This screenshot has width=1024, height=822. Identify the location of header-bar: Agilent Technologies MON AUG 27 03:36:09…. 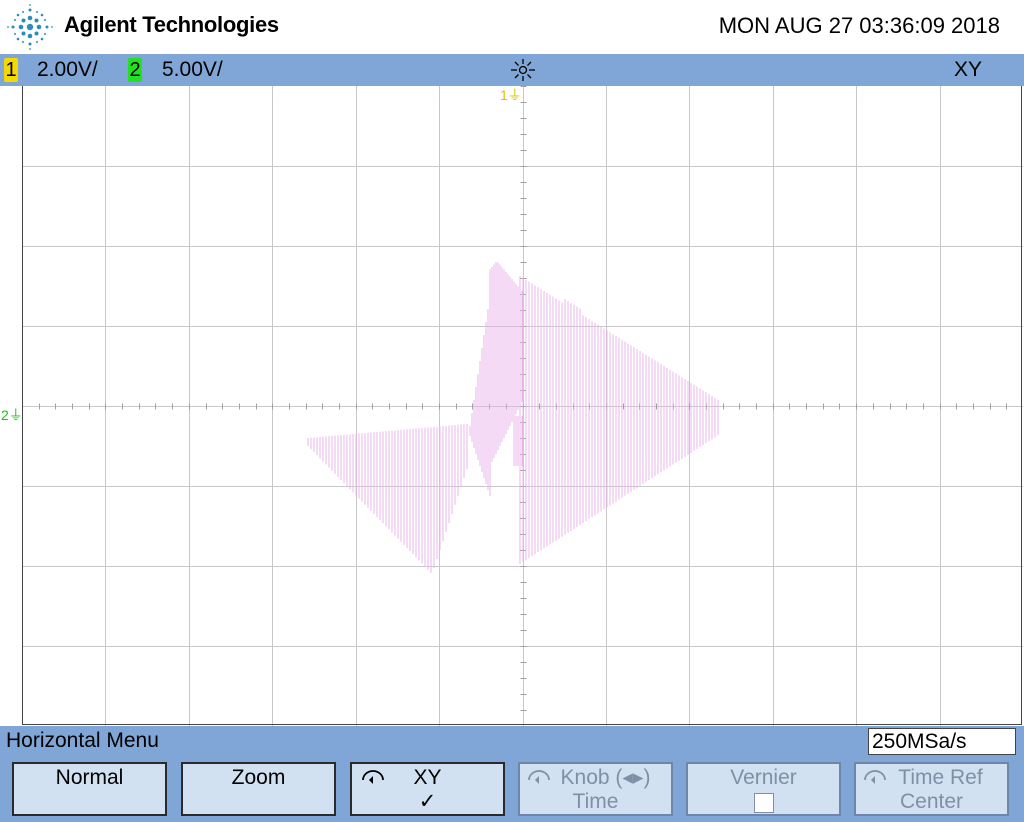
(512, 27).